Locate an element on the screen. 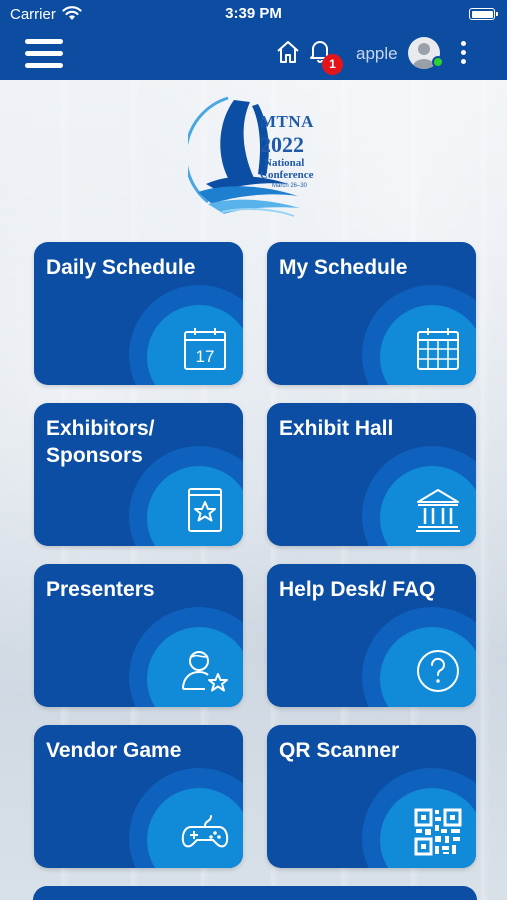 Image resolution: width=507 pixels, height=900 pixels. qr-code-icon is located at coordinates (438, 832).